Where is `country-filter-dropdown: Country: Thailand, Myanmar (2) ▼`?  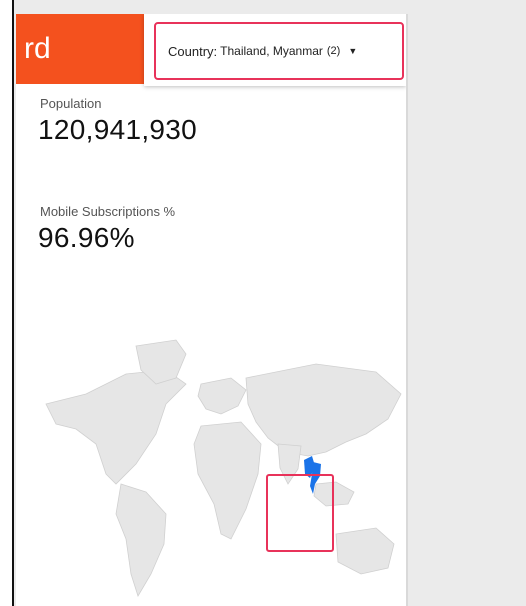 country-filter-dropdown: Country: Thailand, Myanmar (2) ▼ is located at coordinates (279, 51).